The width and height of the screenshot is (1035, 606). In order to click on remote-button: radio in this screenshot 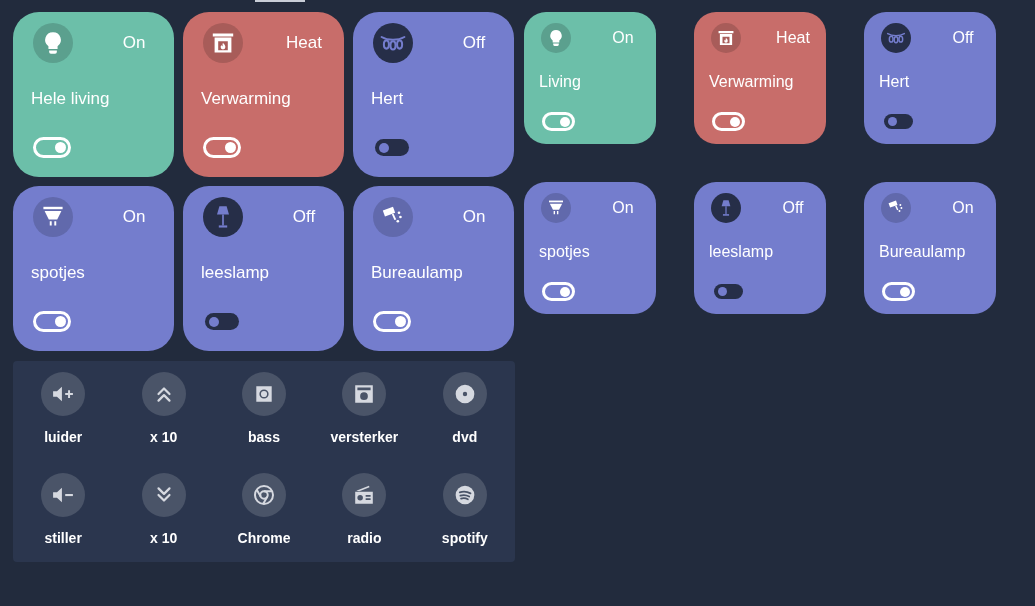, I will do `click(364, 509)`.